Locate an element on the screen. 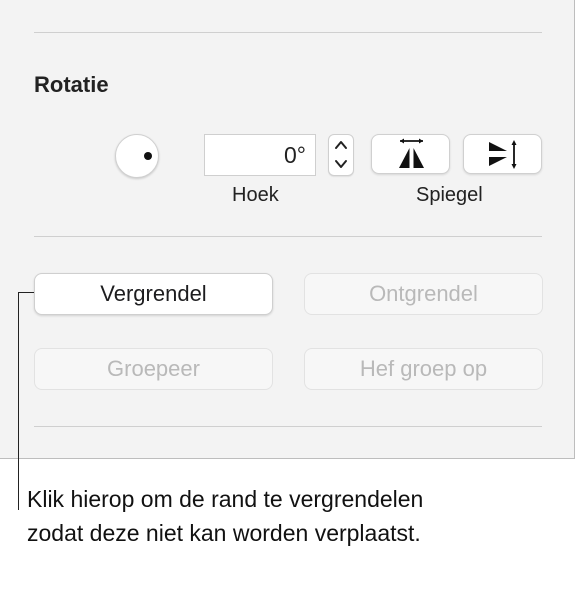  lock-button: Vergrendel is located at coordinates (153, 294).